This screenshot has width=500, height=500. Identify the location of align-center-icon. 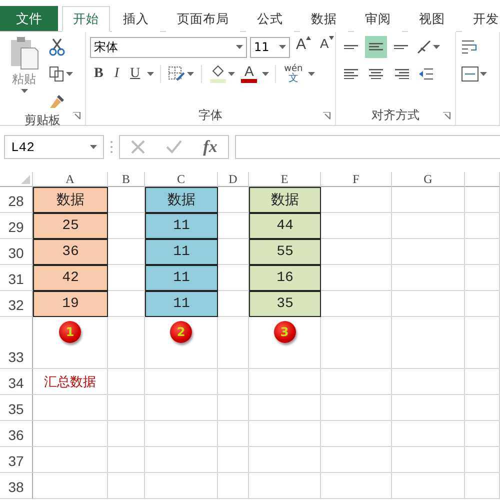
(376, 74).